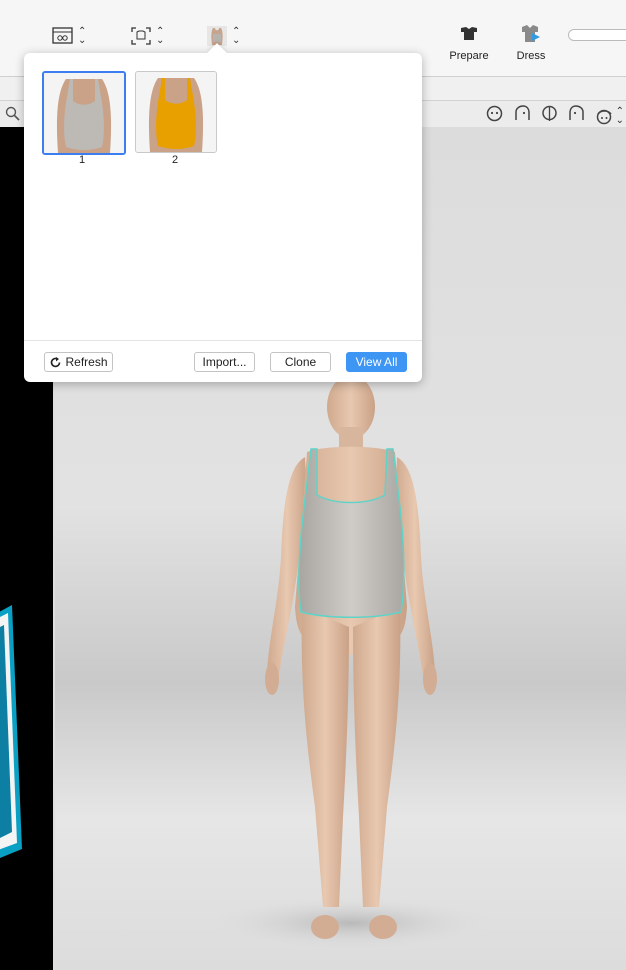  I want to click on prepare-label: Prepare, so click(469, 56).